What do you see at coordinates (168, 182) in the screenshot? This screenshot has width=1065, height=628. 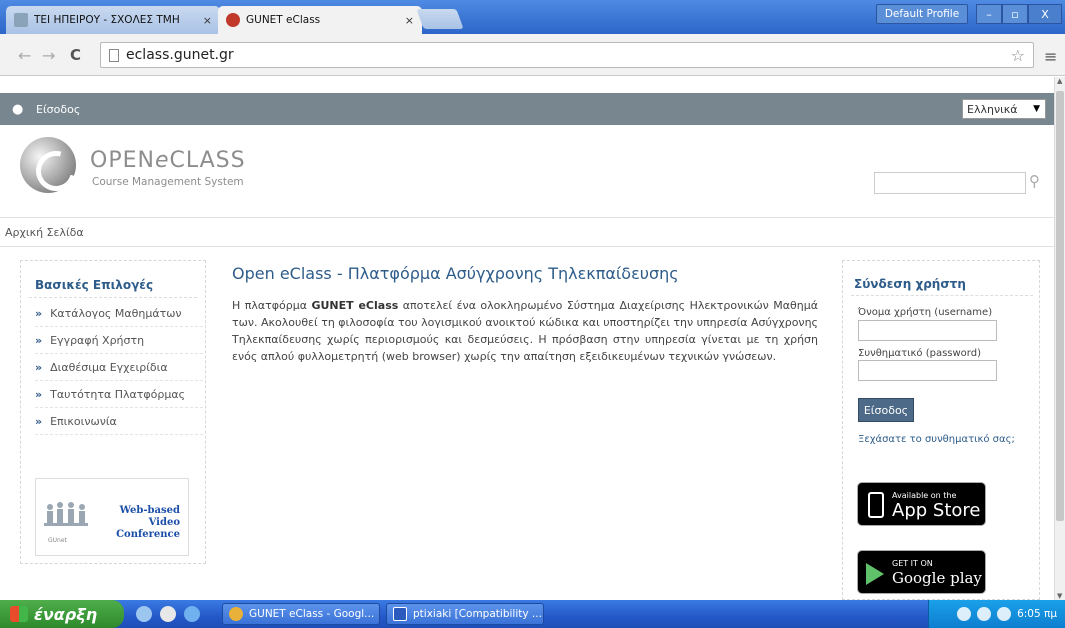 I see `logo-subtitle: Course Management System` at bounding box center [168, 182].